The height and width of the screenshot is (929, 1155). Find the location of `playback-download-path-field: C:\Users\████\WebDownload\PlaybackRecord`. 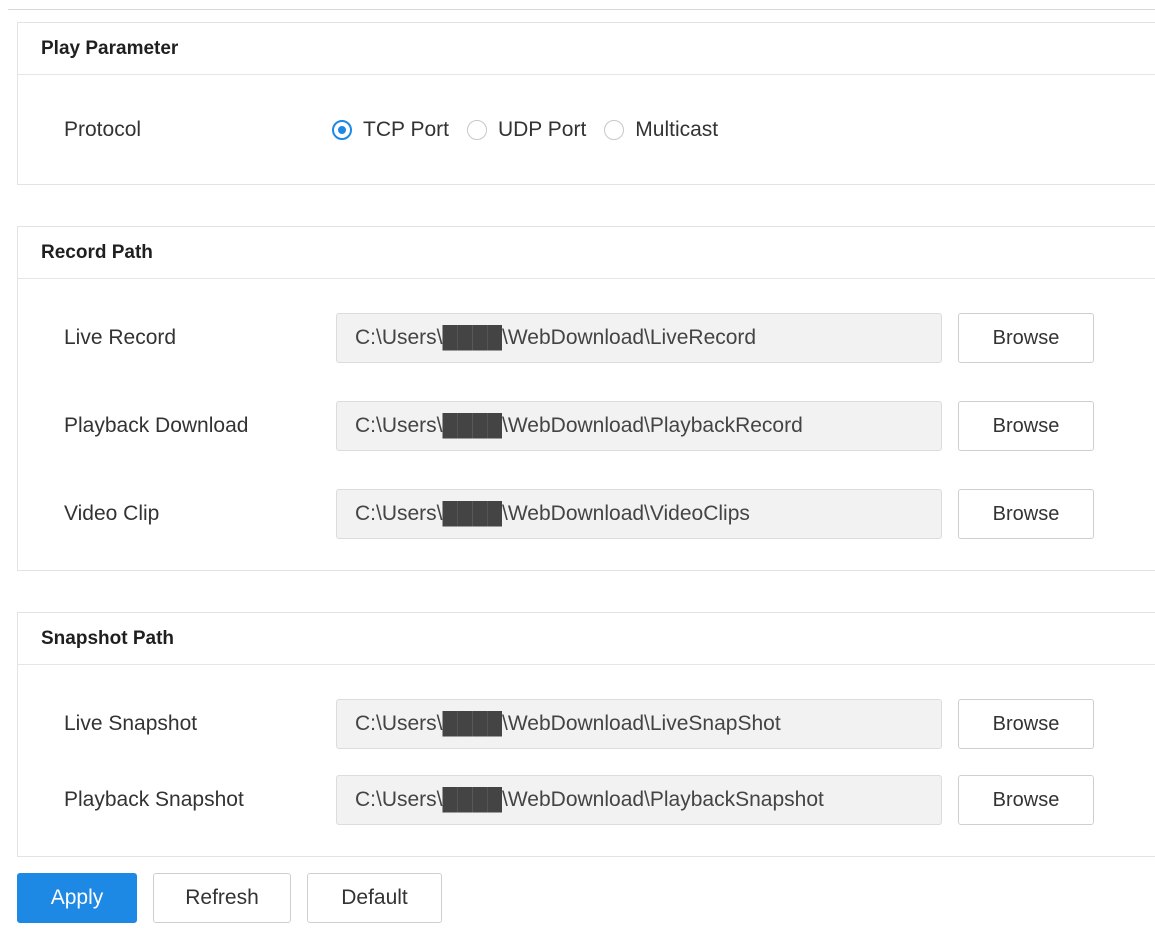

playback-download-path-field: C:\Users\████\WebDownload\PlaybackRecord is located at coordinates (639, 426).